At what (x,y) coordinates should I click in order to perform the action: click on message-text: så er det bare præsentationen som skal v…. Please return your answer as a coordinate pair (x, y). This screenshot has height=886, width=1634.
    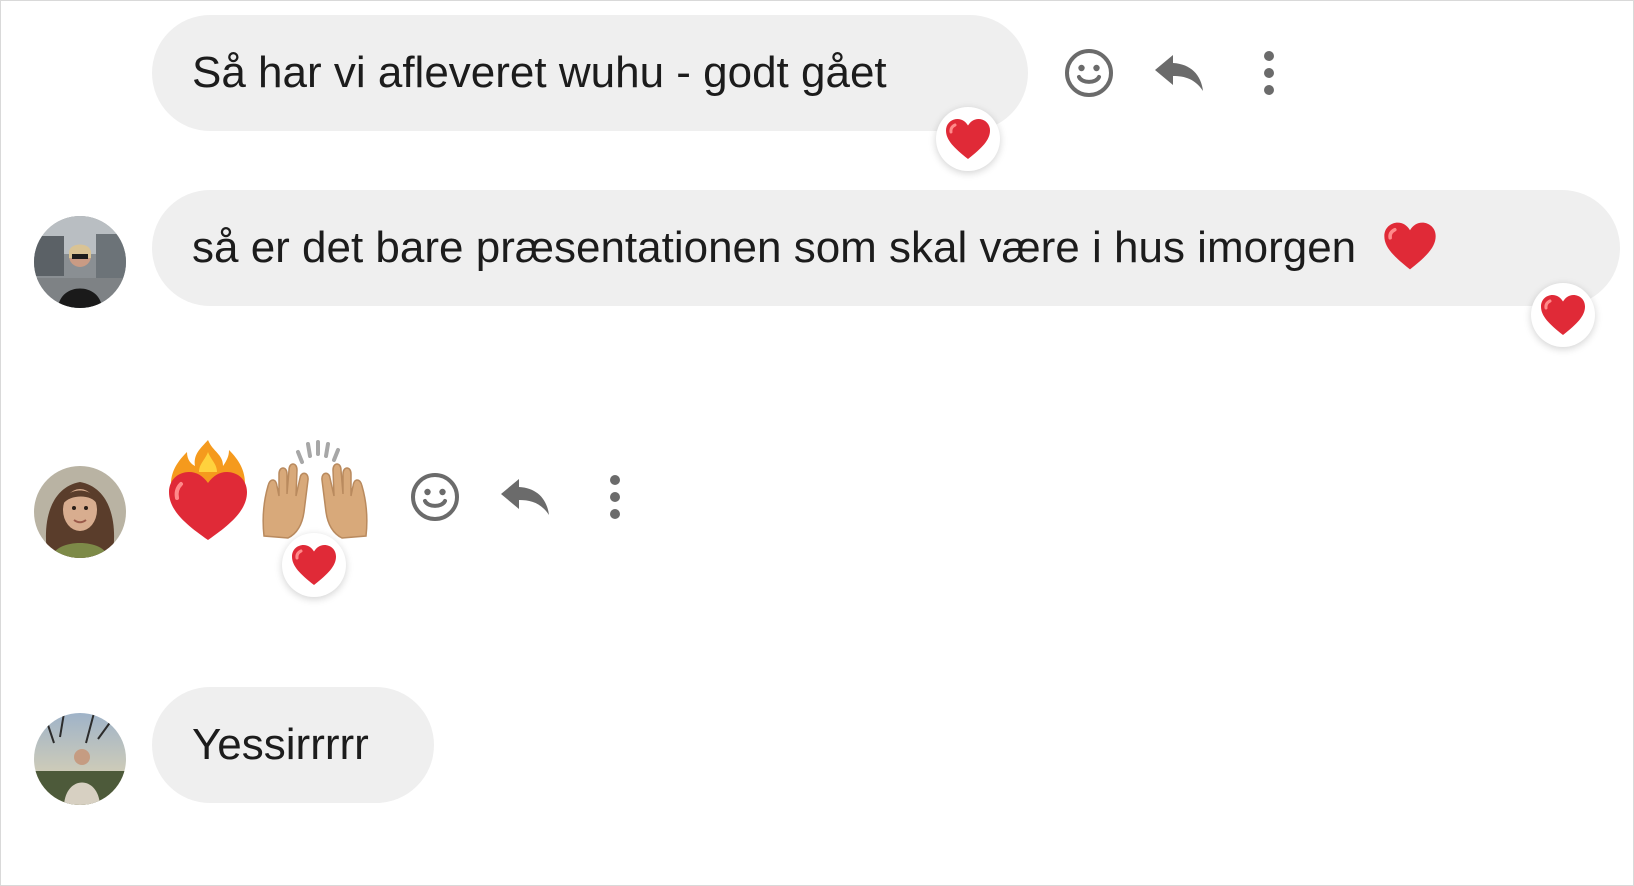
    Looking at the image, I should click on (774, 247).